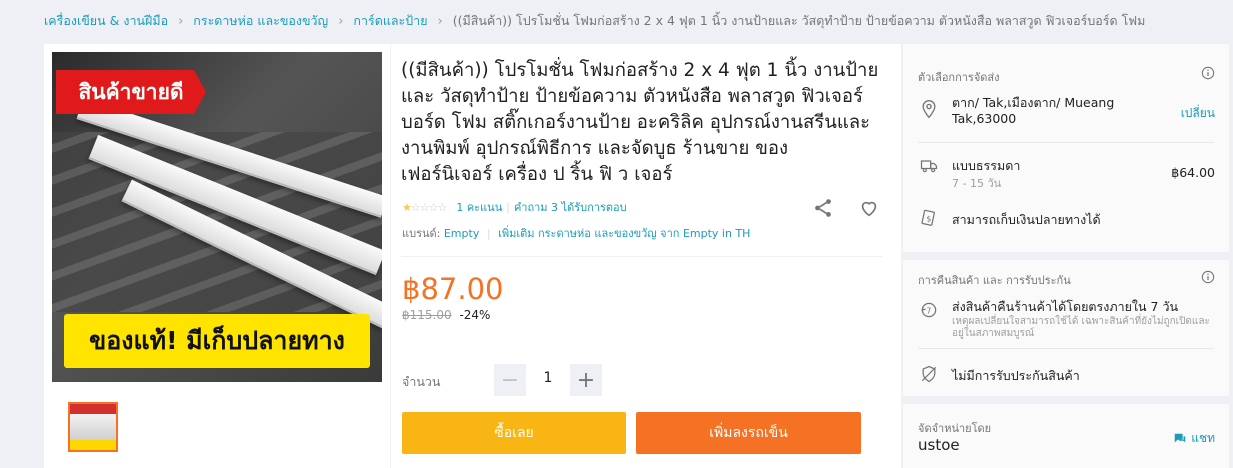  What do you see at coordinates (929, 166) in the screenshot?
I see `truck-icon` at bounding box center [929, 166].